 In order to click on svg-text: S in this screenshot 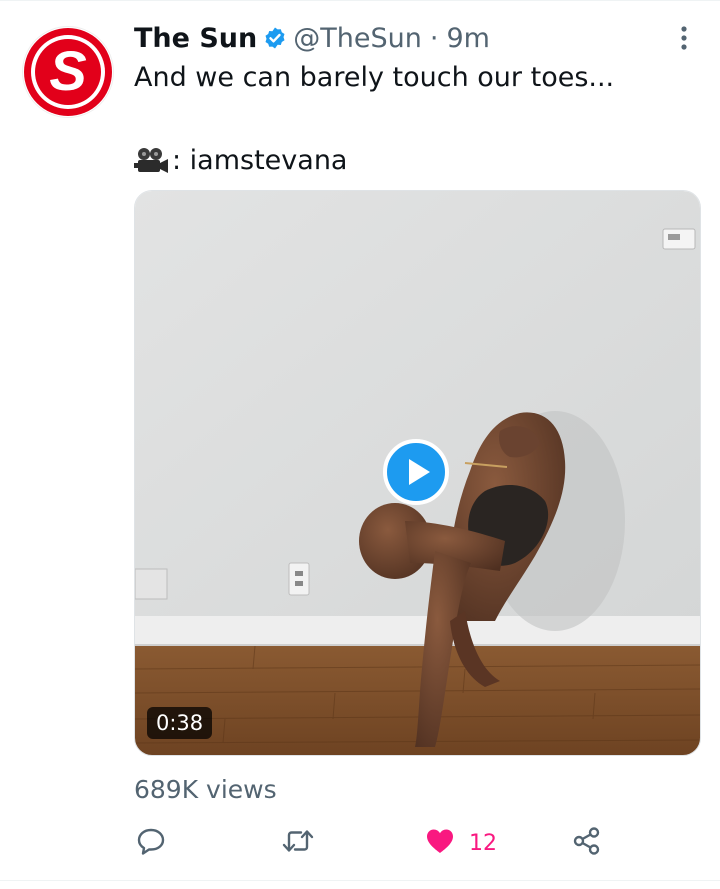, I will do `click(67, 70)`.